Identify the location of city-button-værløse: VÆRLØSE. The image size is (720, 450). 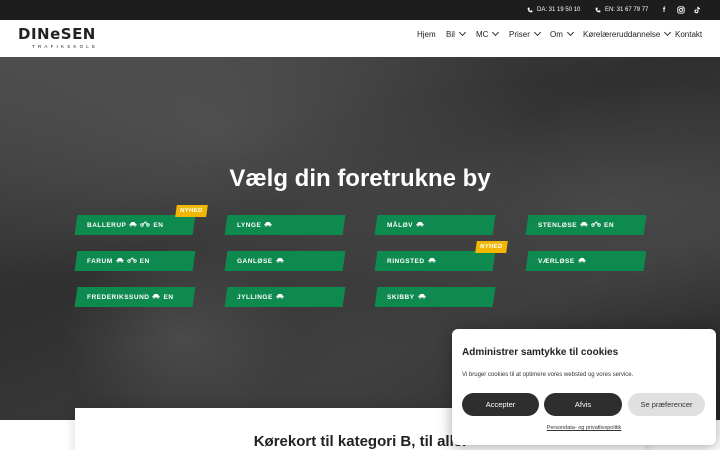
(586, 261).